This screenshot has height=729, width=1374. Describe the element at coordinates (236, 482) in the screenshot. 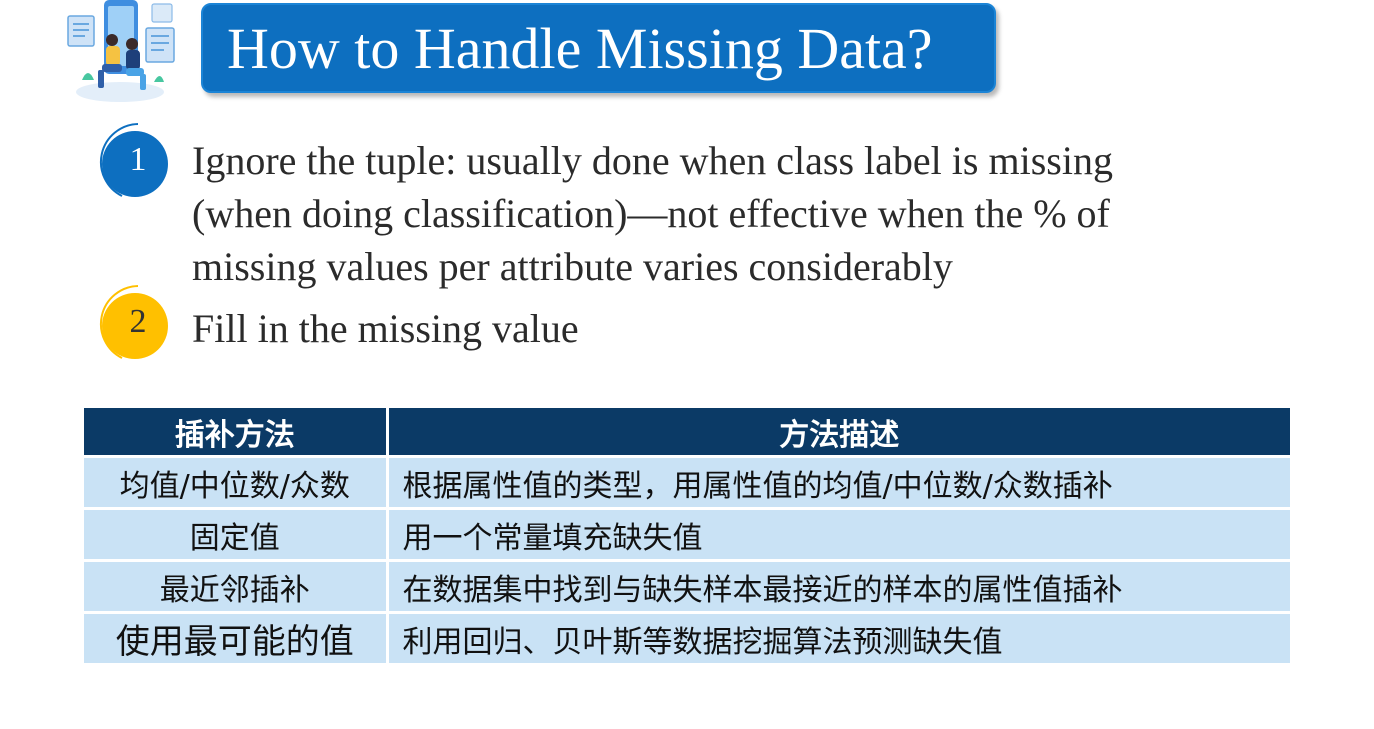

I see `method-cell: 均值/中位数/众数` at that location.